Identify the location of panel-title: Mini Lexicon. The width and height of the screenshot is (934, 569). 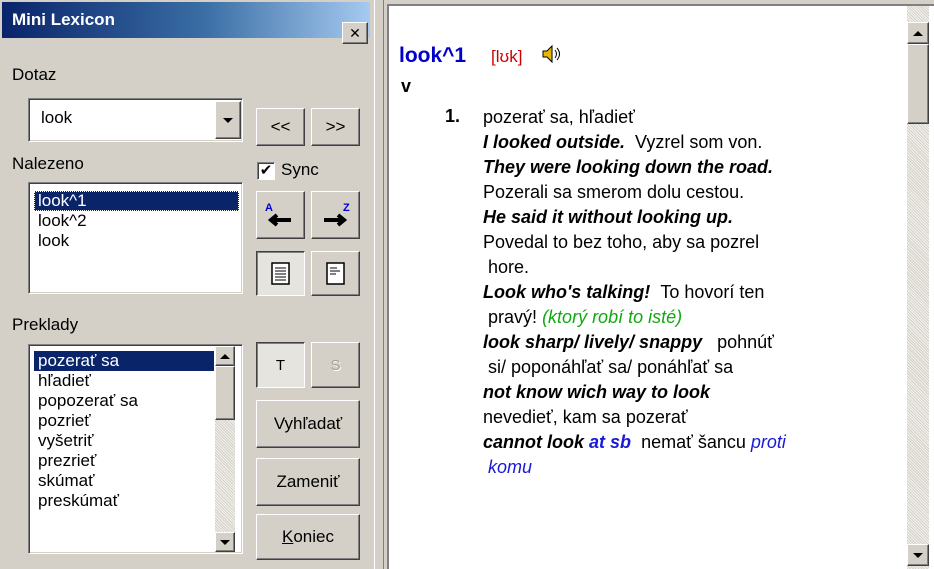
(63, 19).